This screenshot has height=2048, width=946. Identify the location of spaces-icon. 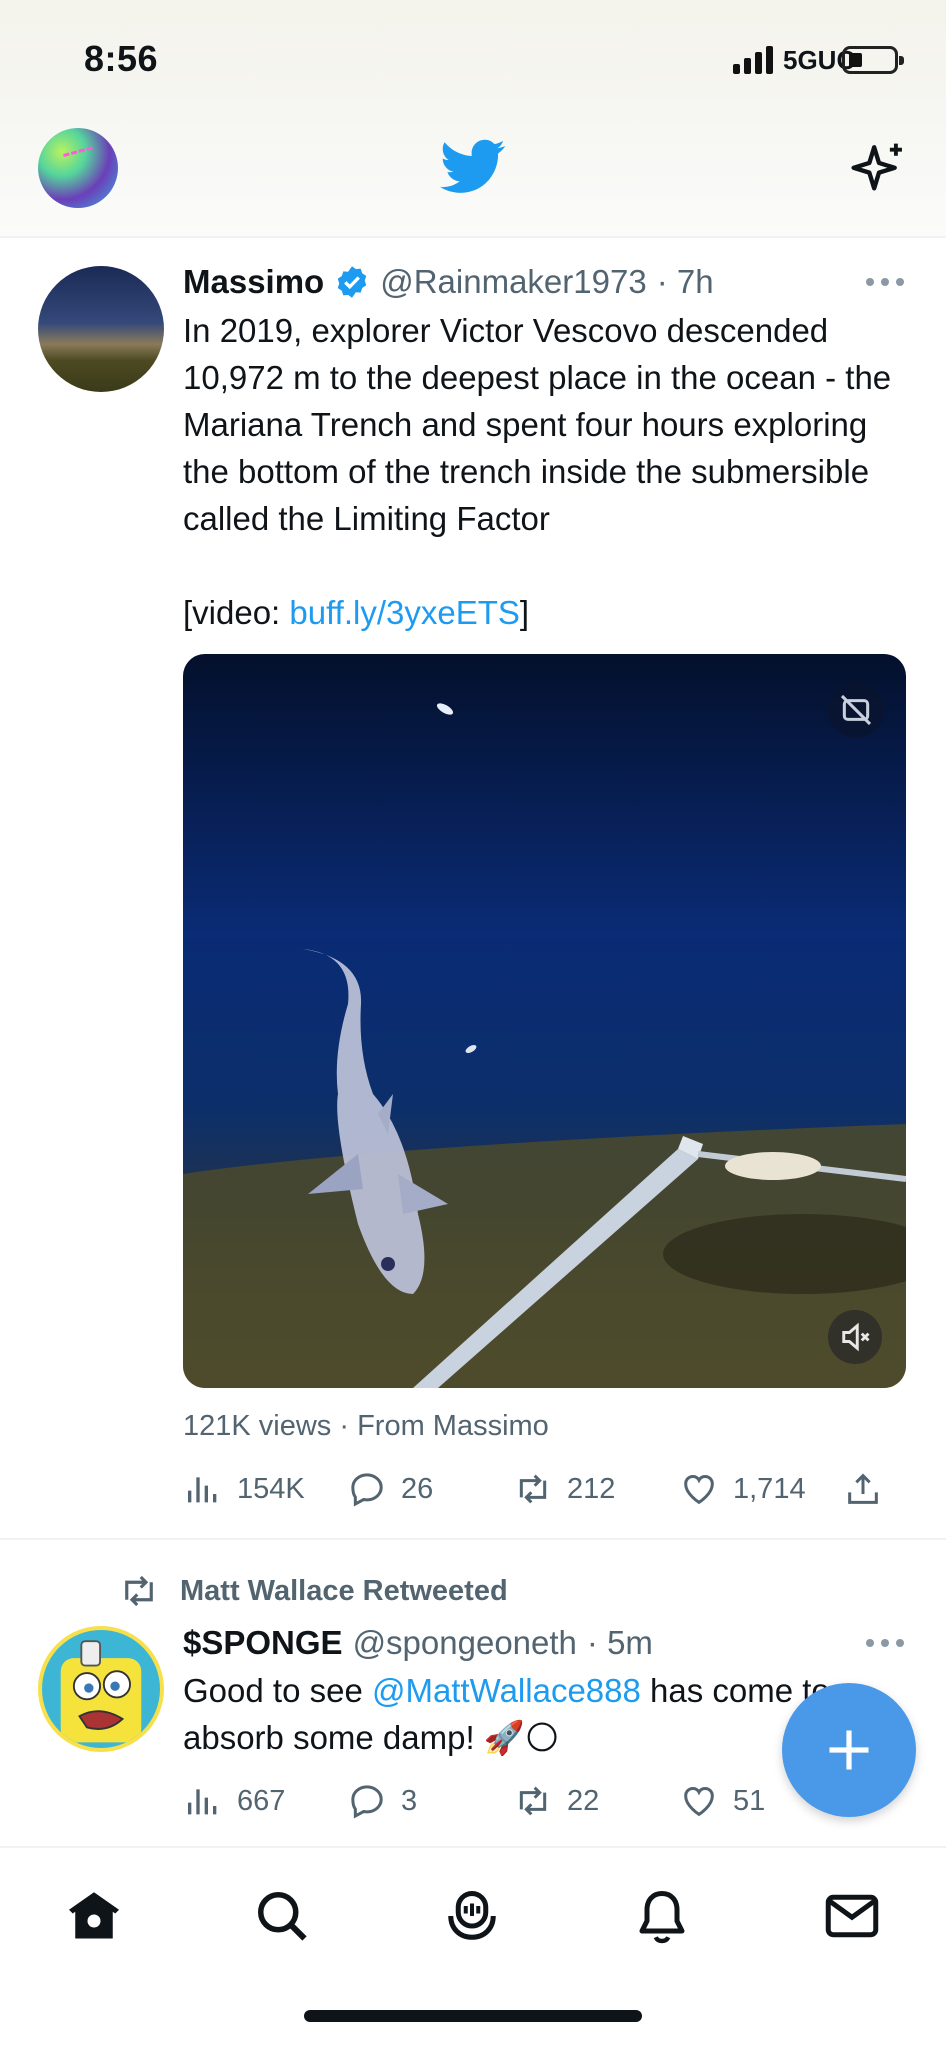
(472, 1915).